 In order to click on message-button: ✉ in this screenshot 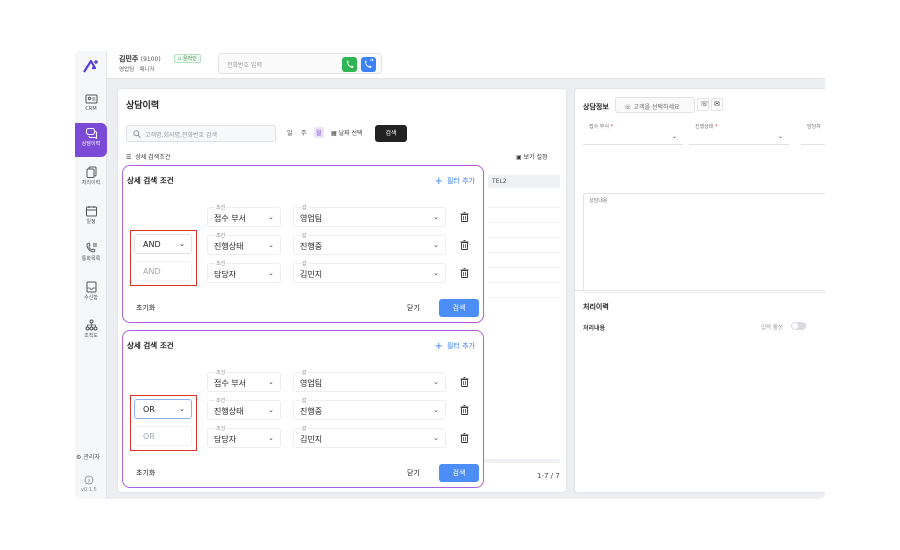, I will do `click(717, 104)`.